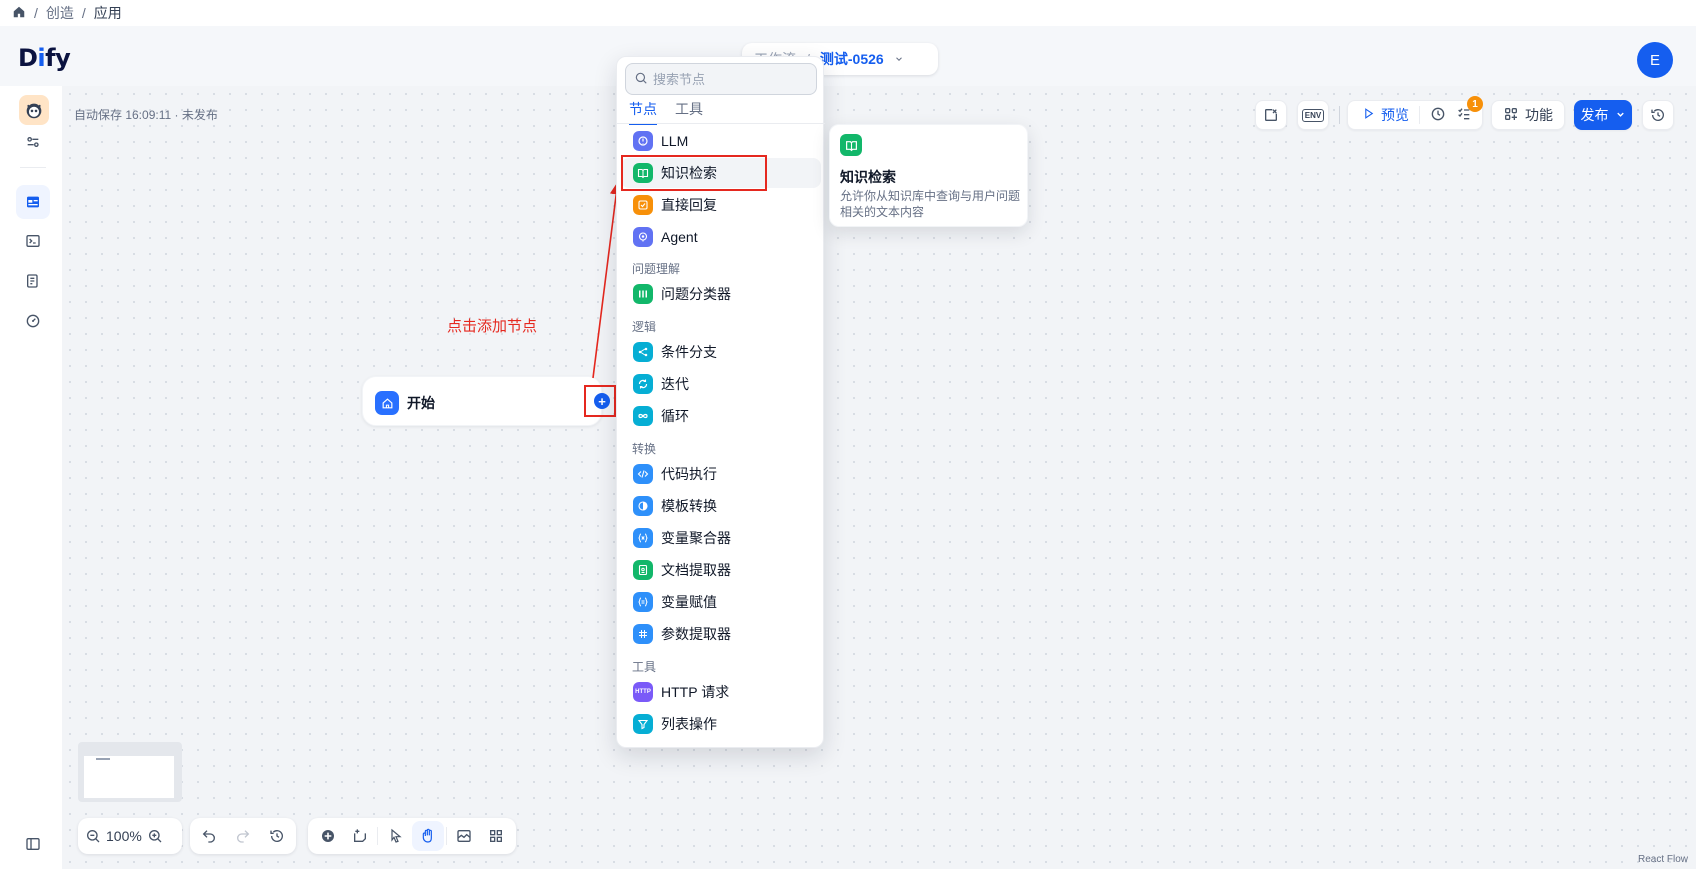 The height and width of the screenshot is (869, 1696). I want to click on menu-item-parameter-extractor: 参数提取器, so click(721, 634).